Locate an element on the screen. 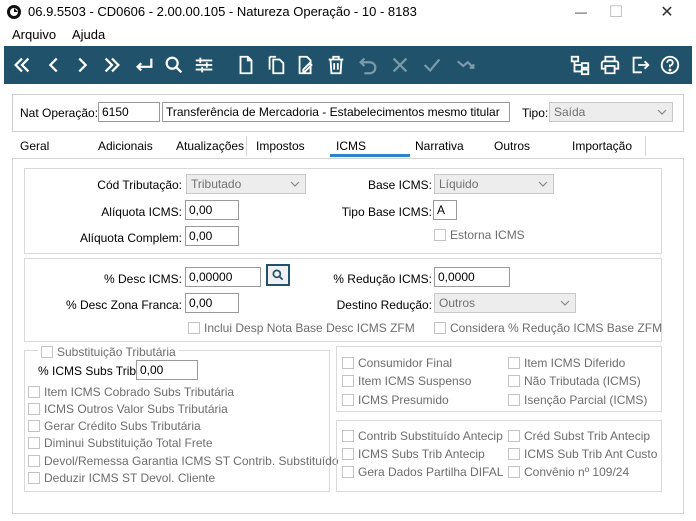  icms-subs-trib-antecip-checkbox: ICMS Subs Trib Antecip is located at coordinates (413, 454).